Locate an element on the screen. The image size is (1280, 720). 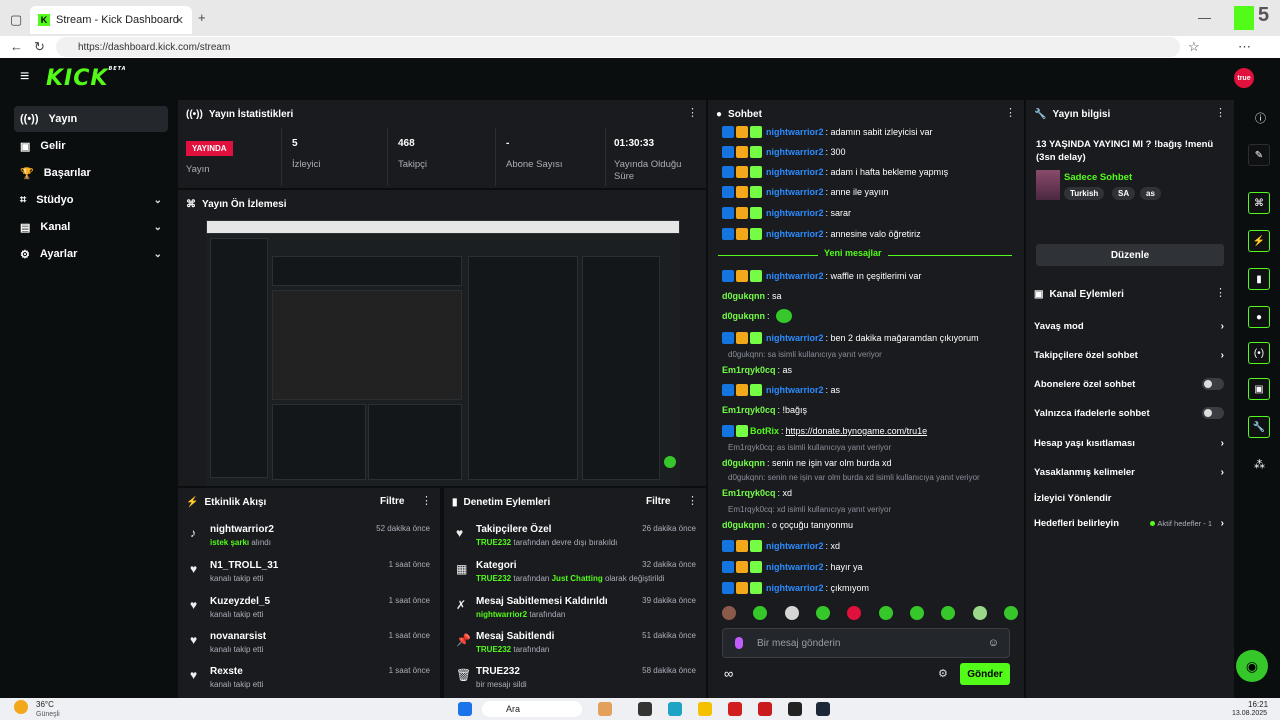
chat-tool-icon: ● is located at coordinates (1259, 317).